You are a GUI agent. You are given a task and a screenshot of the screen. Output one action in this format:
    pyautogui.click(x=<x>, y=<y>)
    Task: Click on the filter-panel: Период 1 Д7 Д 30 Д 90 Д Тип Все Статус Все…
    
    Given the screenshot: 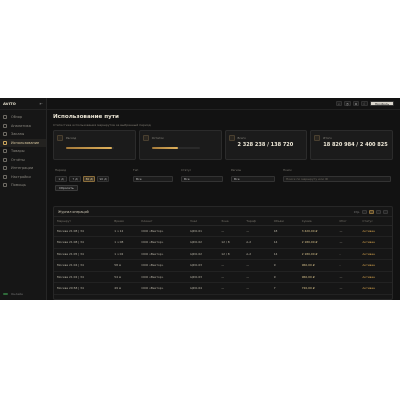 What is the action you would take?
    pyautogui.click(x=223, y=179)
    